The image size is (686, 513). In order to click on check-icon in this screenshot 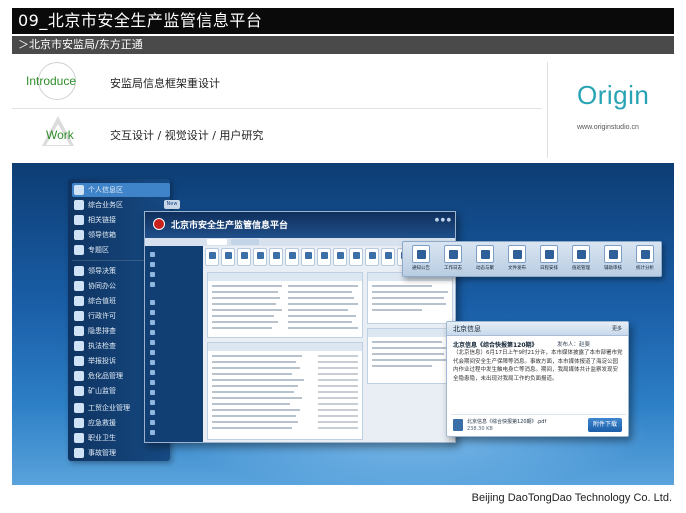, I will do `click(79, 316)`.